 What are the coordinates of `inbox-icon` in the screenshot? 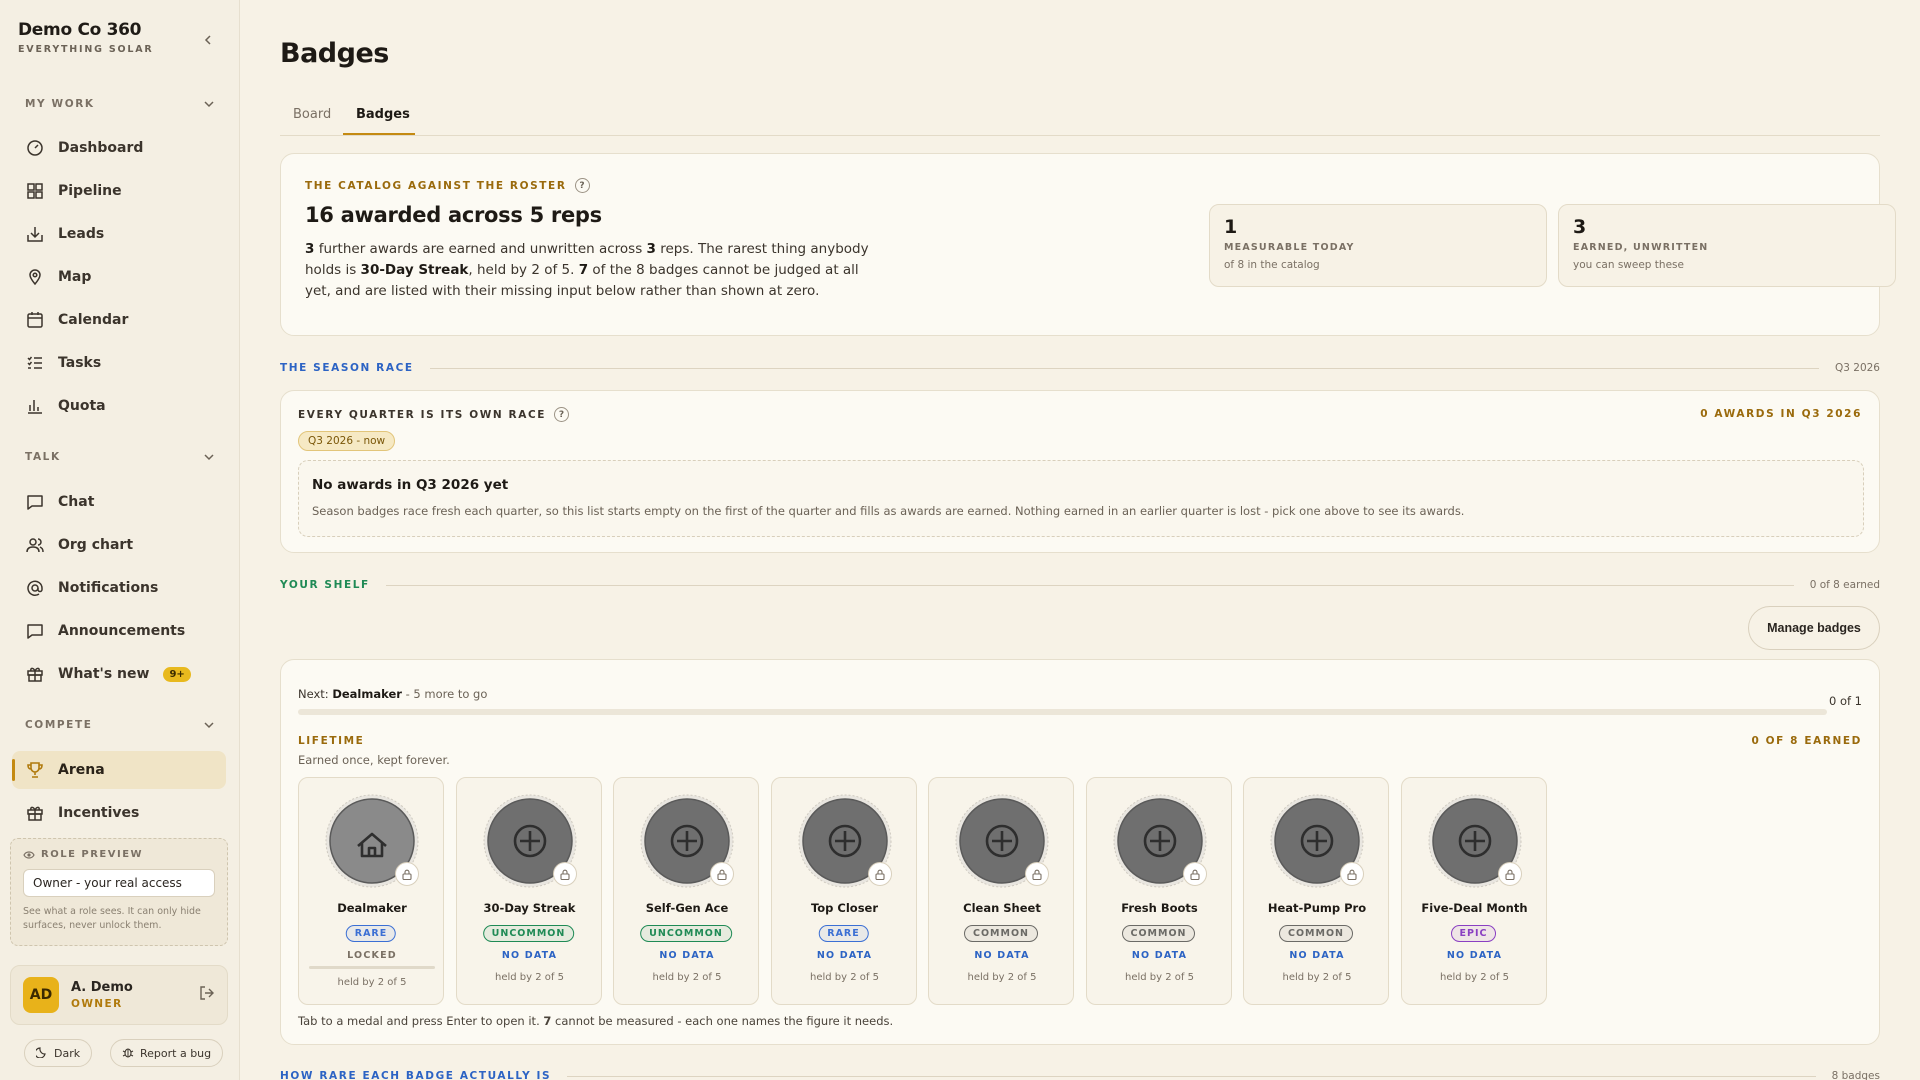 It's located at (35, 234).